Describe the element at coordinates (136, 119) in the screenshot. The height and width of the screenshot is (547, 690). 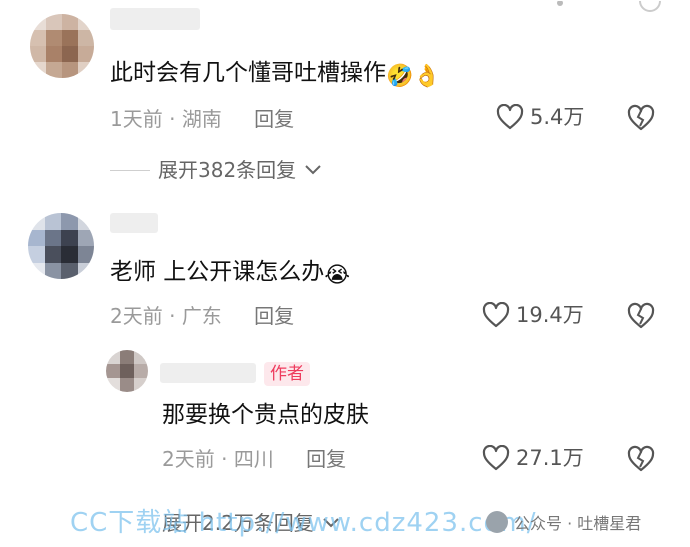
I see `comment-time: 1天前` at that location.